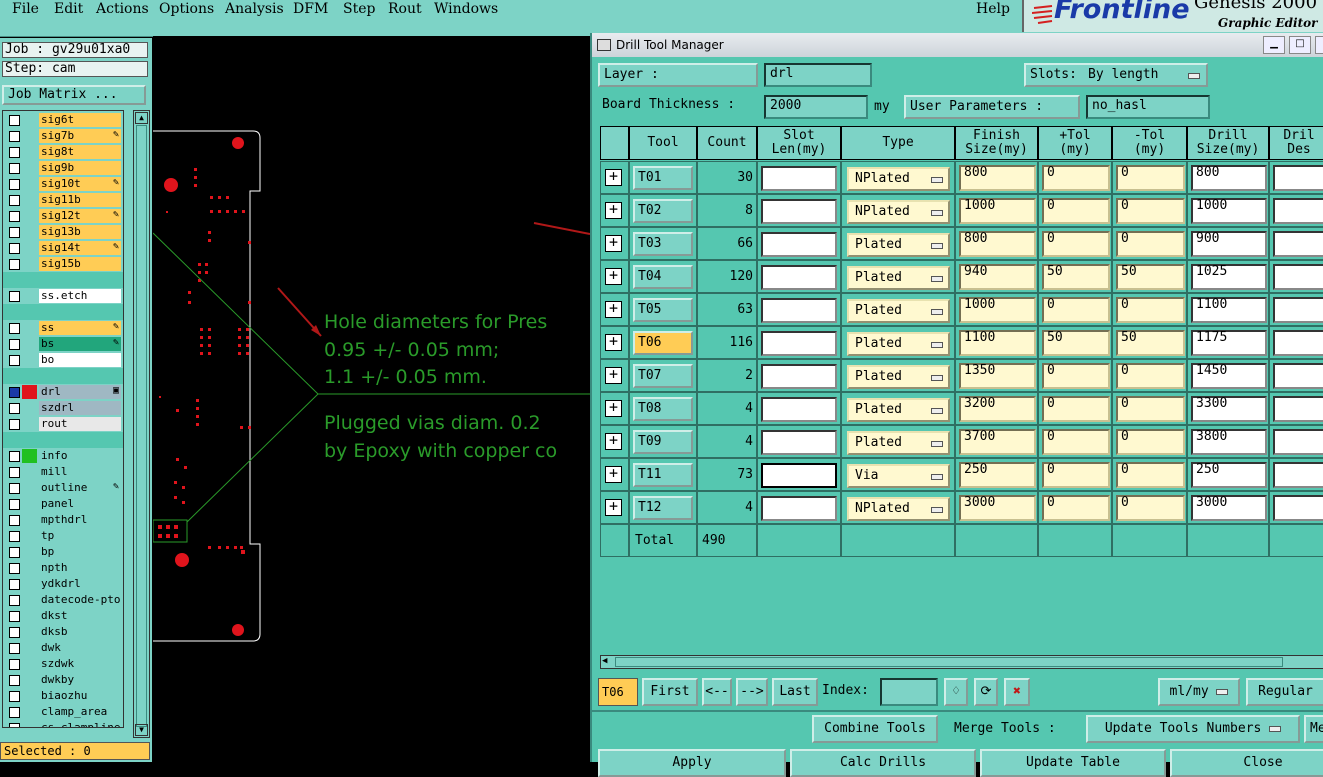 This screenshot has height=777, width=1323. What do you see at coordinates (604, 661) in the screenshot?
I see `scroll-left-icon: ◀` at bounding box center [604, 661].